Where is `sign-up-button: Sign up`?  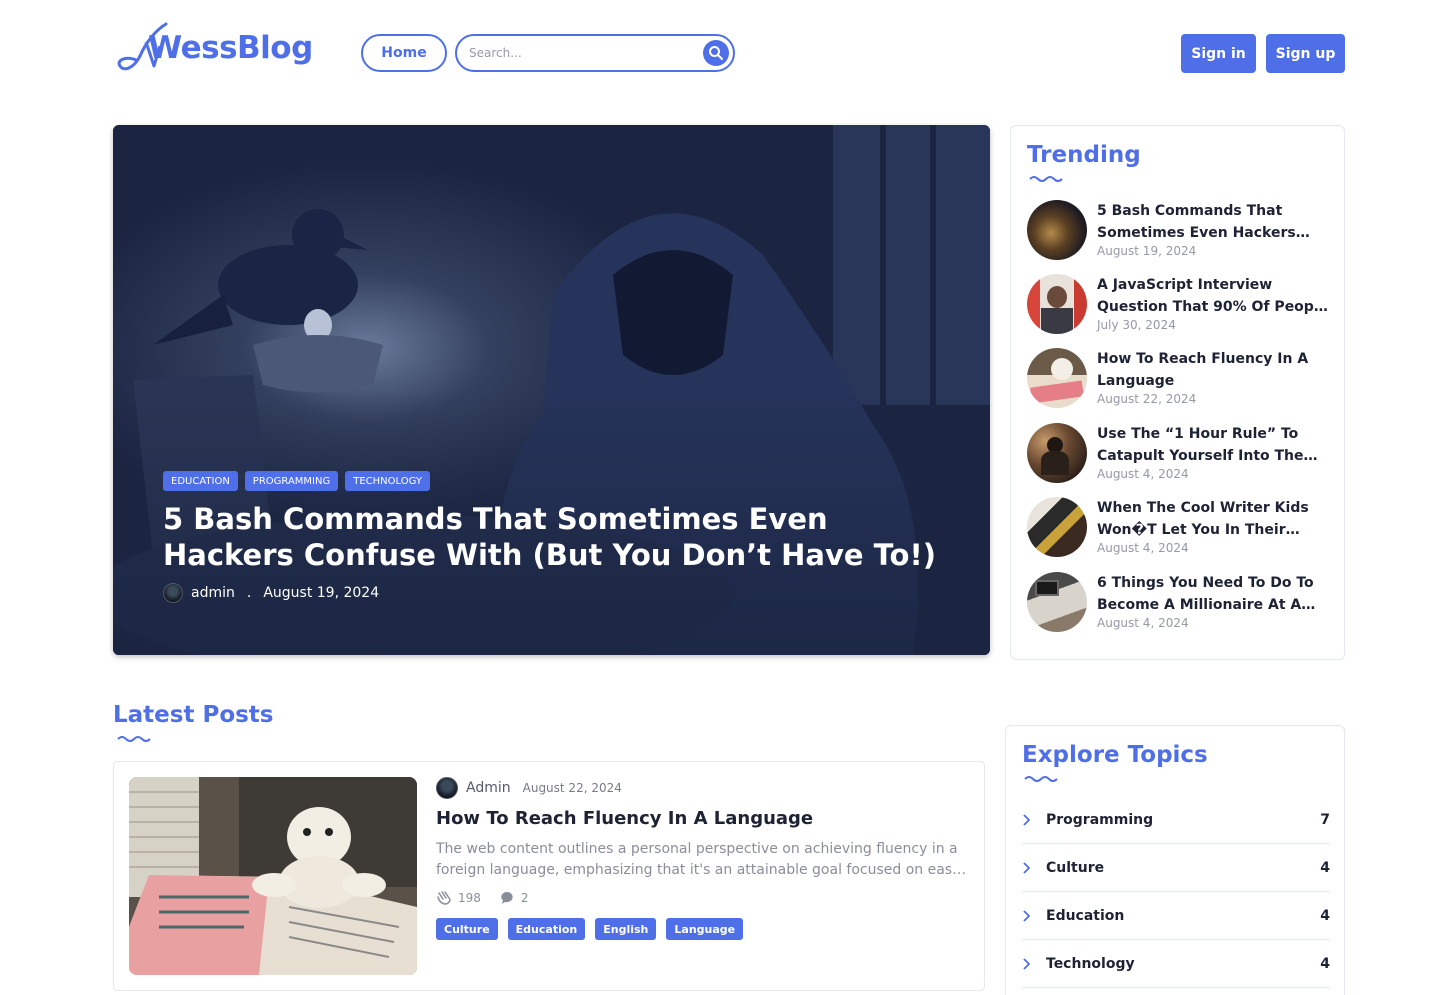
sign-up-button: Sign up is located at coordinates (1305, 53).